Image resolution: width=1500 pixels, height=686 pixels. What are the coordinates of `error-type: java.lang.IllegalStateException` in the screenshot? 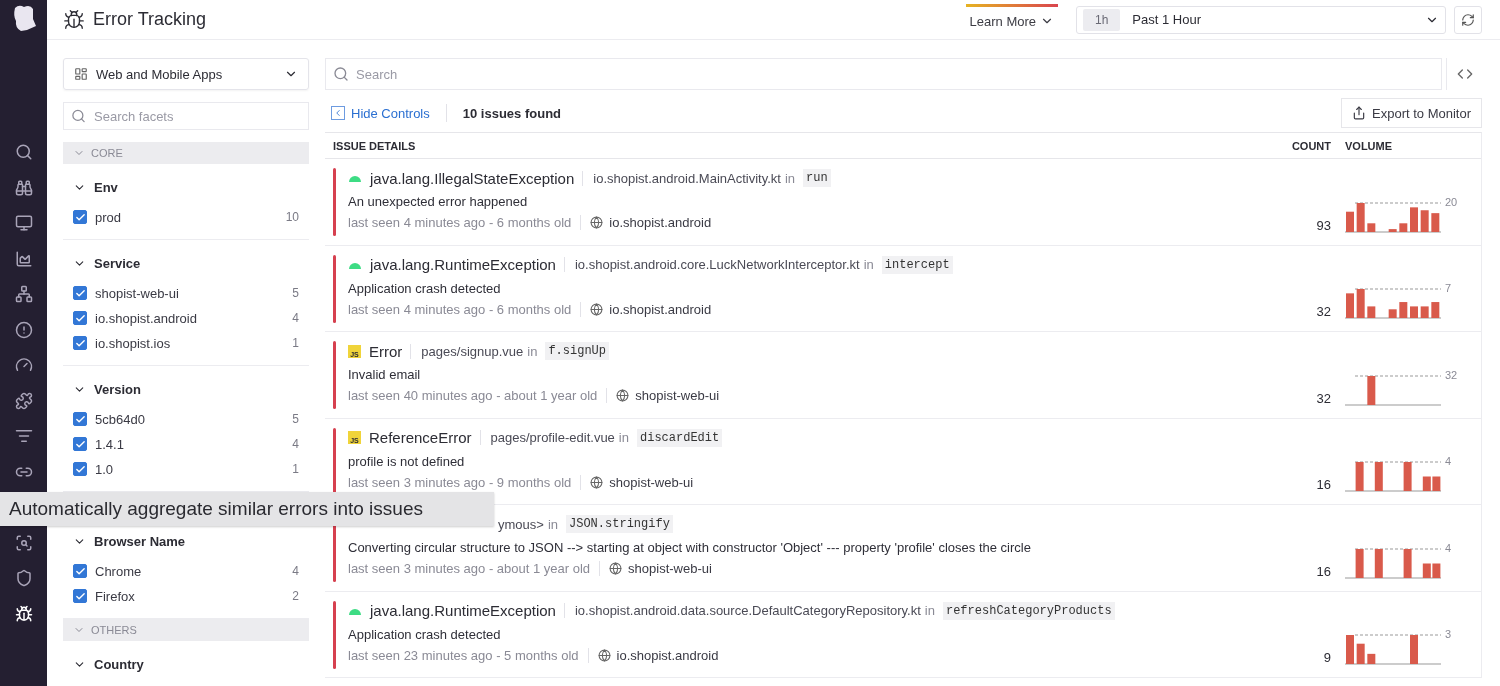 It's located at (472, 178).